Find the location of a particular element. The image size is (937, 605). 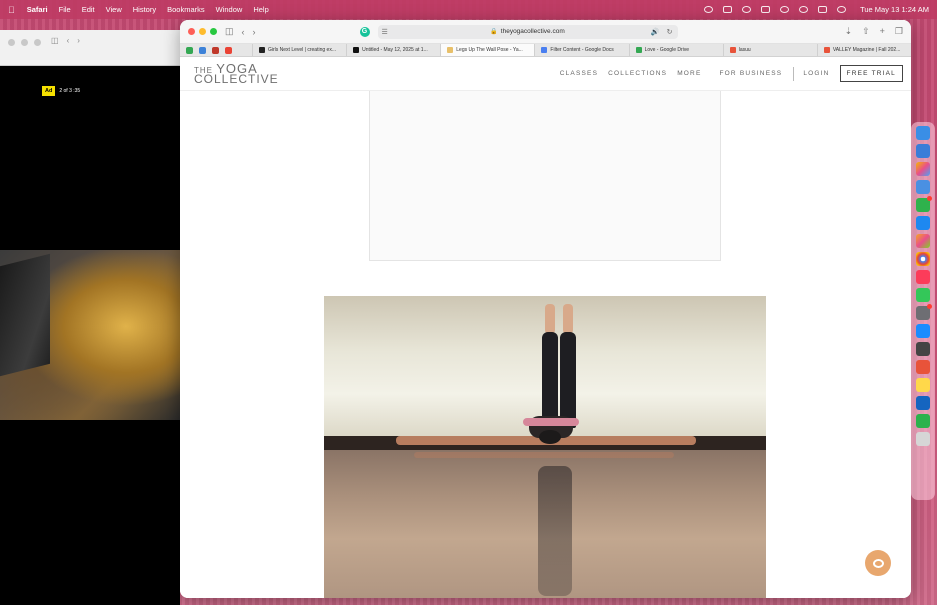

menu-app-name: Safari is located at coordinates (37, 9).